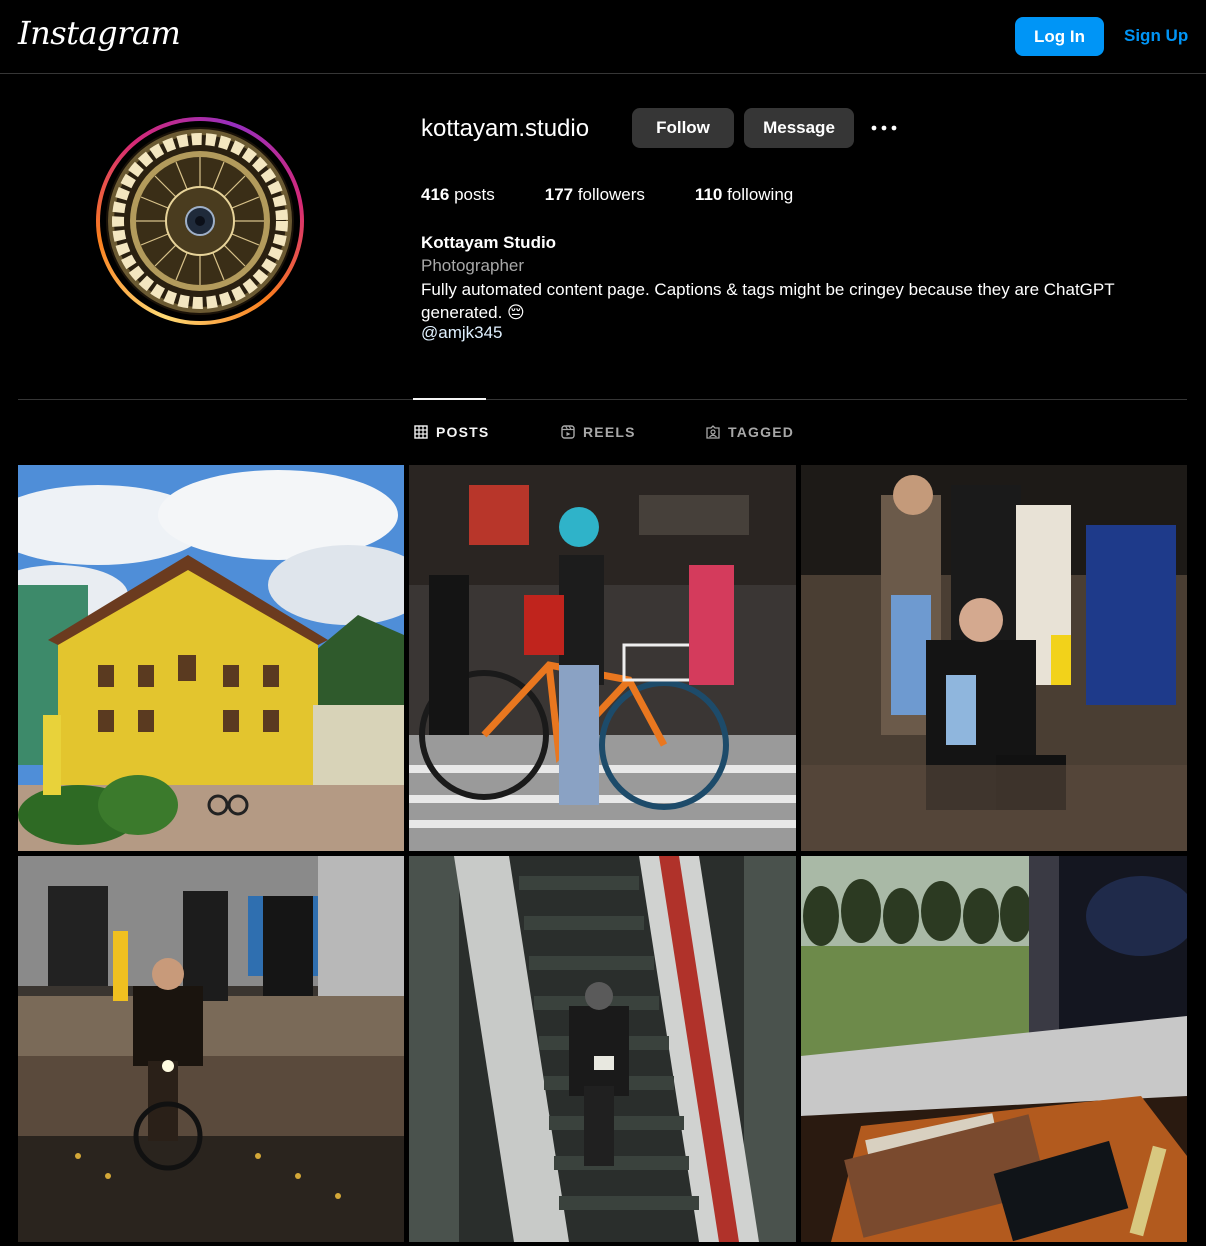 This screenshot has height=1246, width=1206. Describe the element at coordinates (761, 432) in the screenshot. I see `tab-tagged-label: TAGGED` at that location.